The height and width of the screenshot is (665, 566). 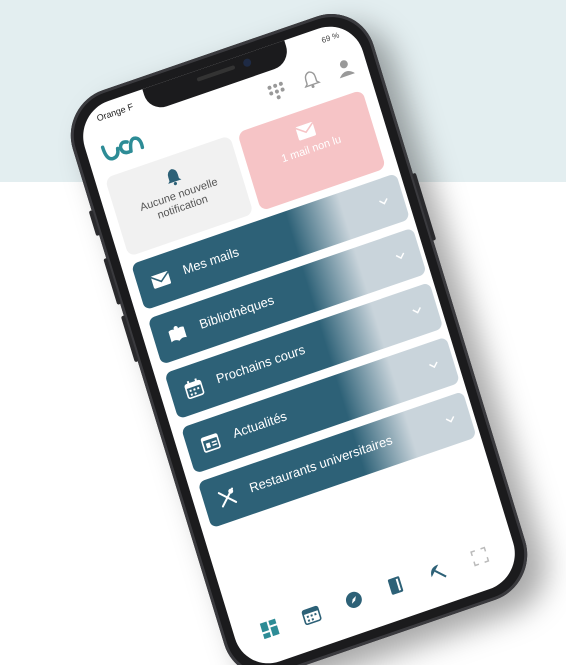 What do you see at coordinates (227, 497) in the screenshot?
I see `cutlery-icon` at bounding box center [227, 497].